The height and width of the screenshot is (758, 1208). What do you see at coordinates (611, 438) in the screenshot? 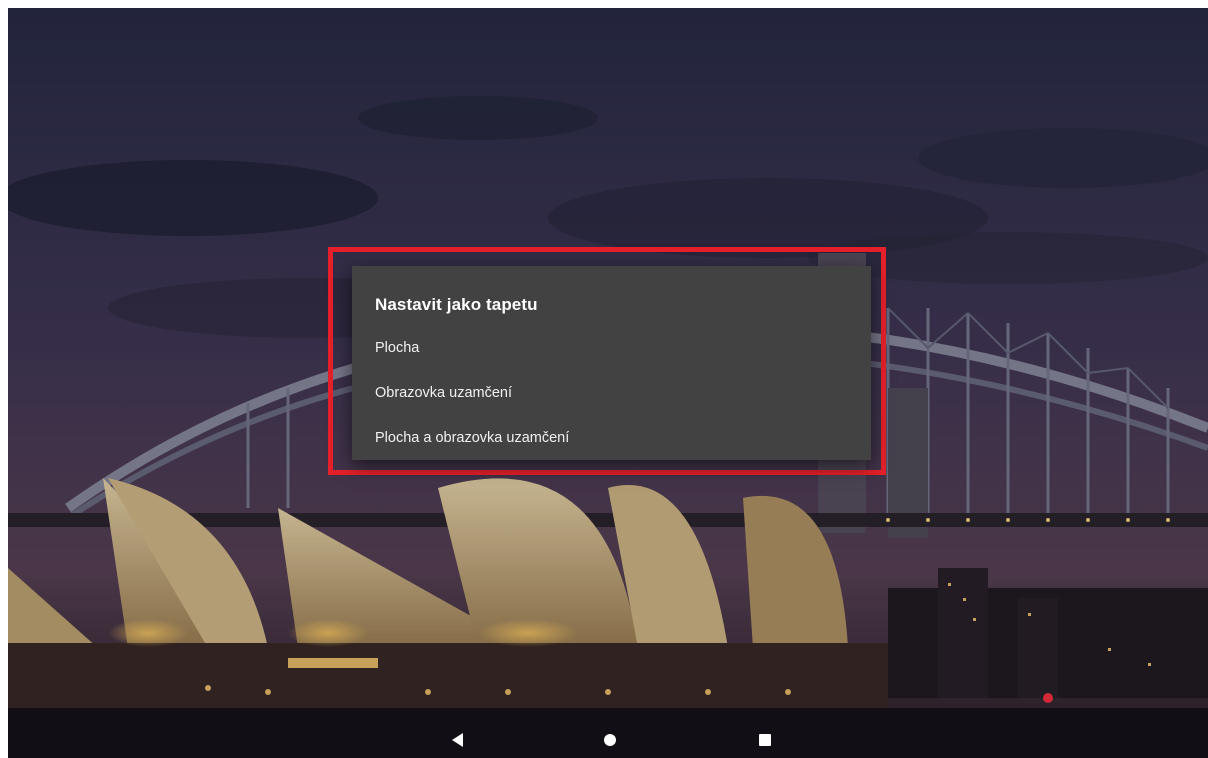
I see `option-home-and-lock-screen: Plocha a obrazovka uzamčení` at bounding box center [611, 438].